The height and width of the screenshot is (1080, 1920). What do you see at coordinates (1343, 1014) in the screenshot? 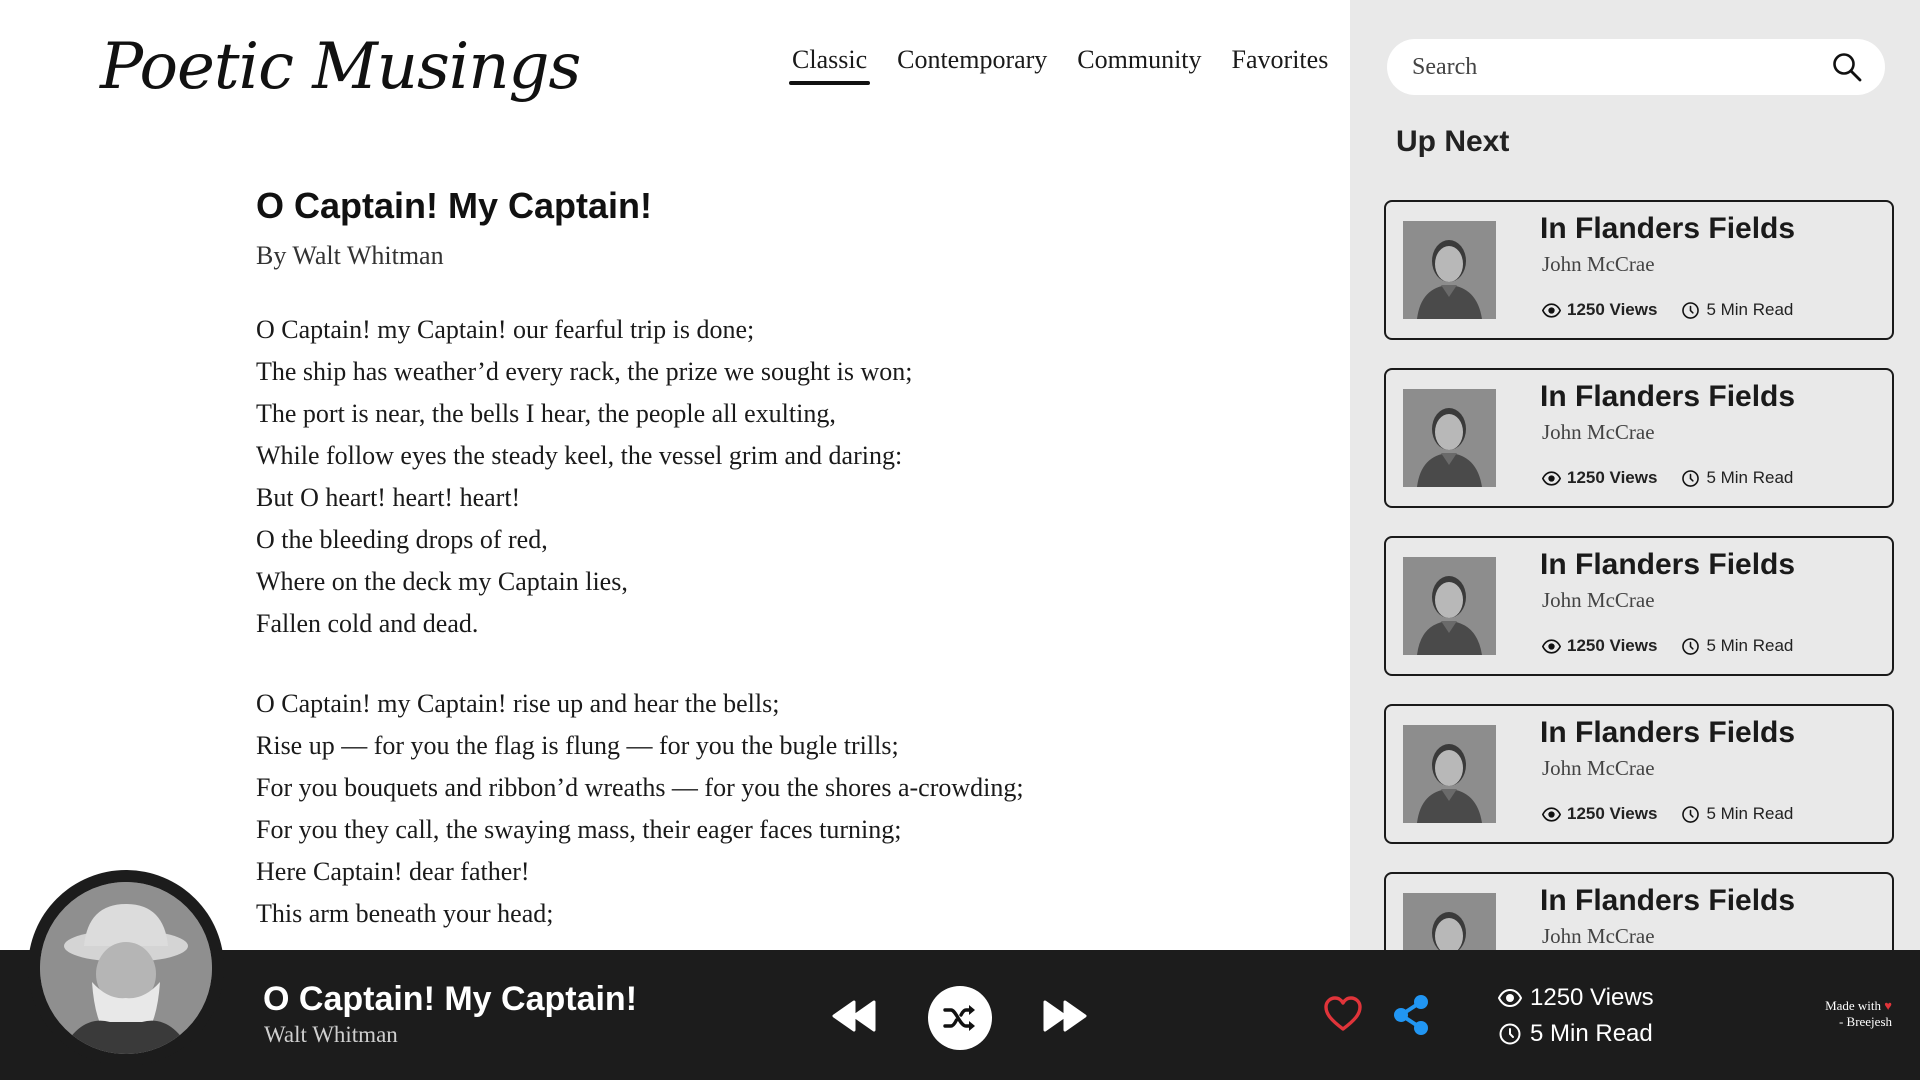
I see `heart-icon` at bounding box center [1343, 1014].